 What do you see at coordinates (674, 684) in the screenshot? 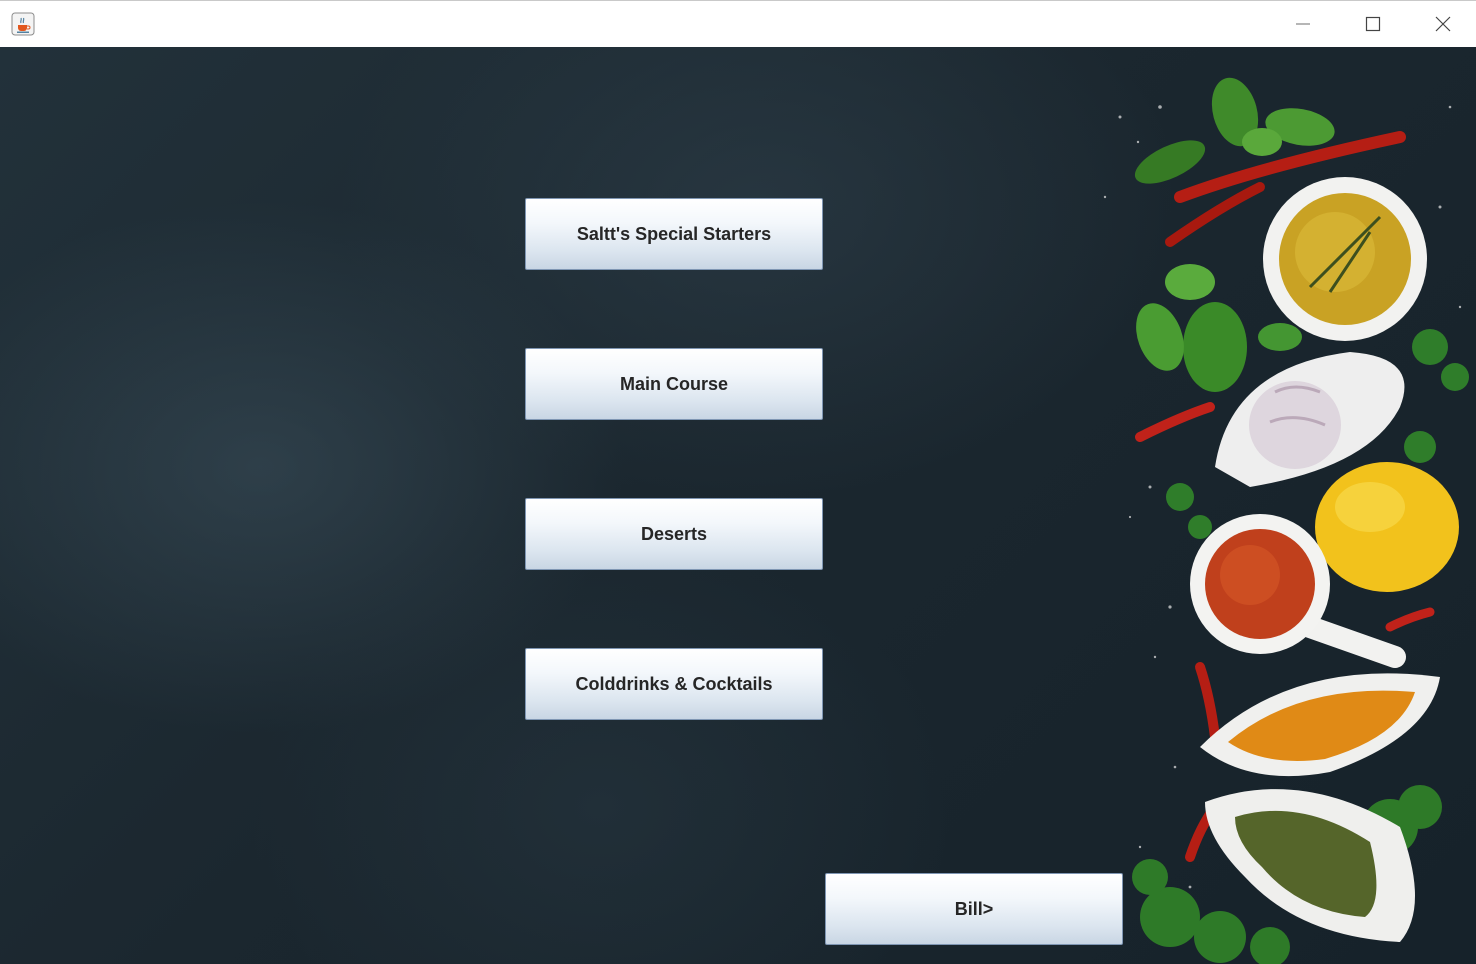
I see `drinks-button: Colddrinks & Cocktails` at bounding box center [674, 684].